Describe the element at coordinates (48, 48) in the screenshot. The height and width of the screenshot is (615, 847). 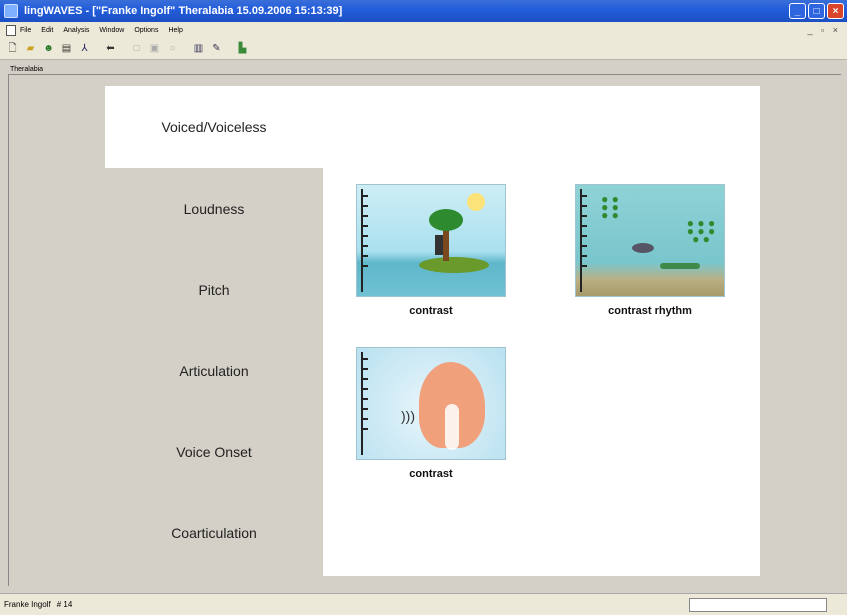
I see `user-icon: ☻` at that location.